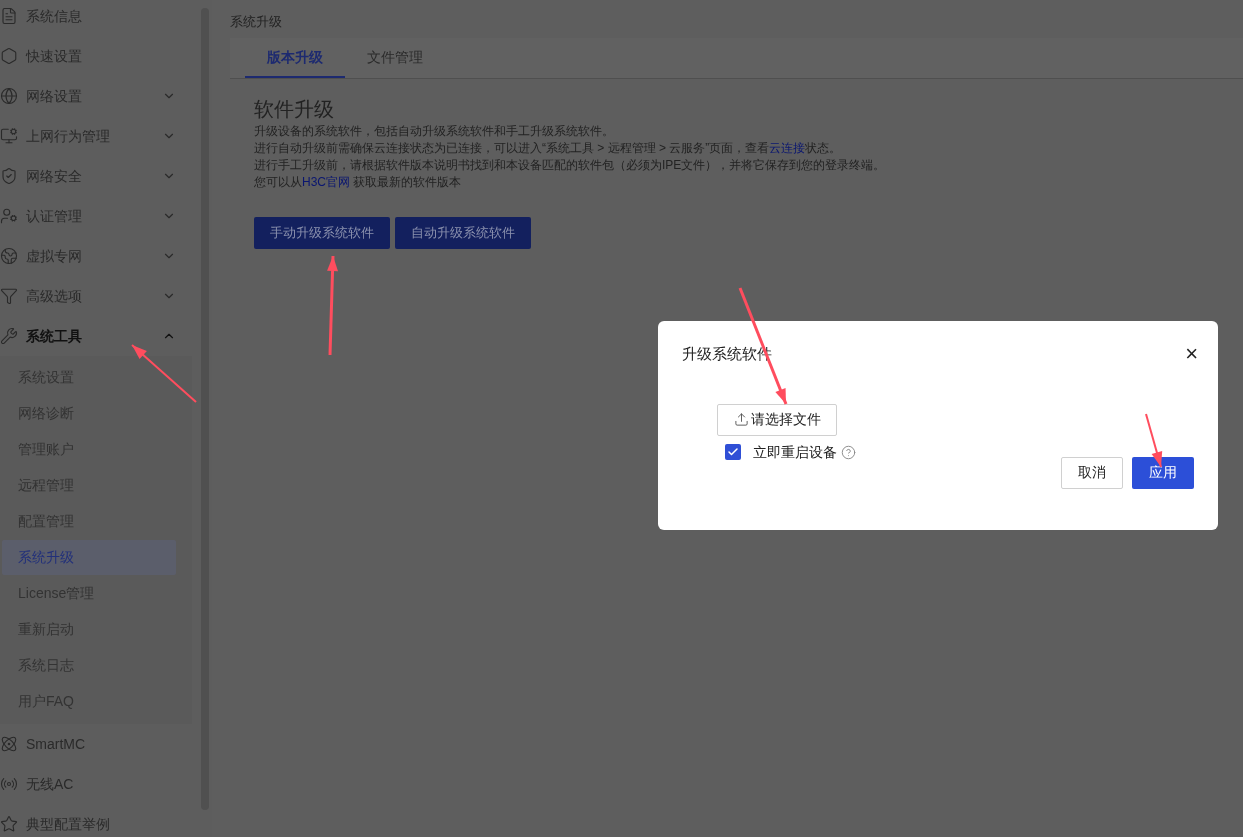 Image resolution: width=1243 pixels, height=837 pixels. I want to click on link: 云连接, so click(787, 148).